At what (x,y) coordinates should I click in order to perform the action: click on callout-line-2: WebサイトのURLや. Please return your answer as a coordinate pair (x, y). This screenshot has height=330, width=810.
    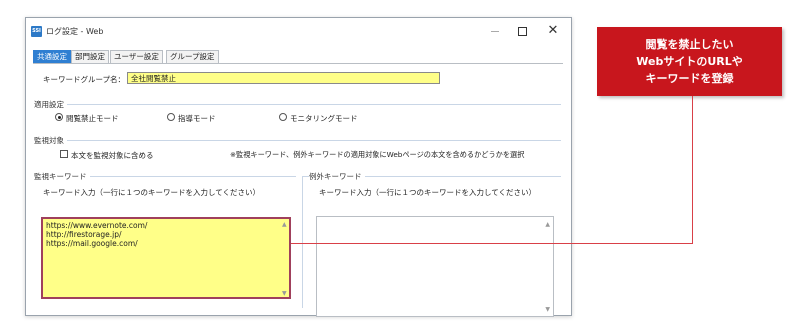
    Looking at the image, I should click on (689, 61).